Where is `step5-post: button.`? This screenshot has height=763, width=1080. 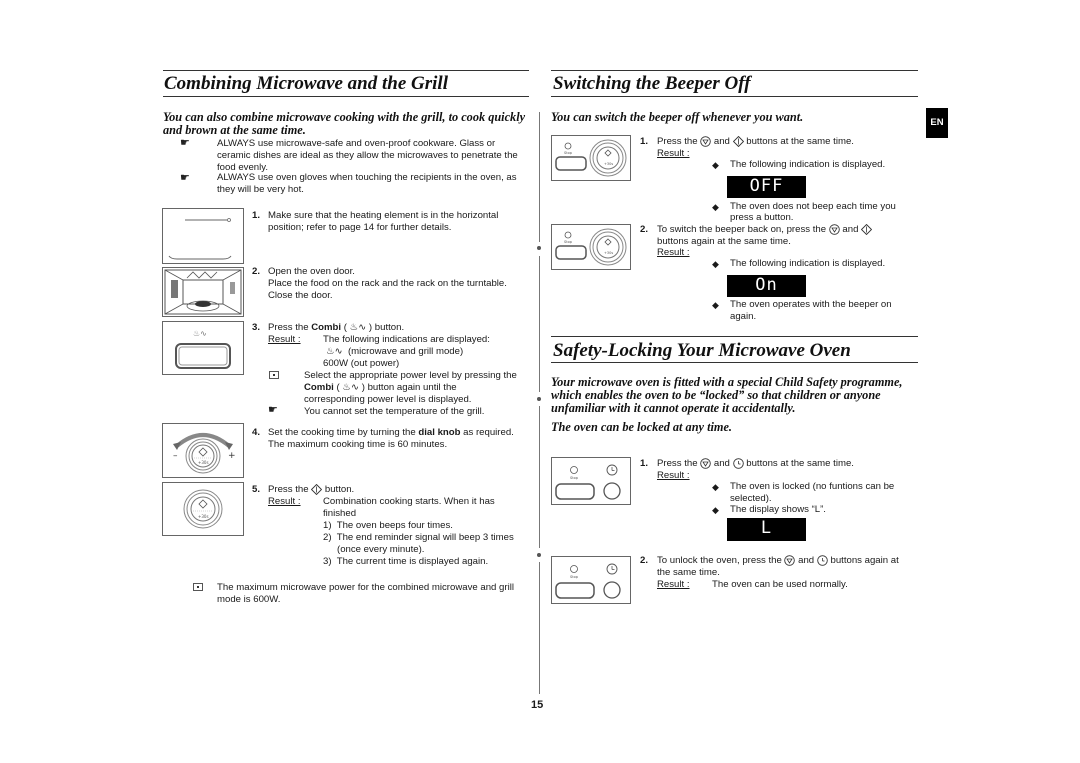
step5-post: button. is located at coordinates (339, 490).